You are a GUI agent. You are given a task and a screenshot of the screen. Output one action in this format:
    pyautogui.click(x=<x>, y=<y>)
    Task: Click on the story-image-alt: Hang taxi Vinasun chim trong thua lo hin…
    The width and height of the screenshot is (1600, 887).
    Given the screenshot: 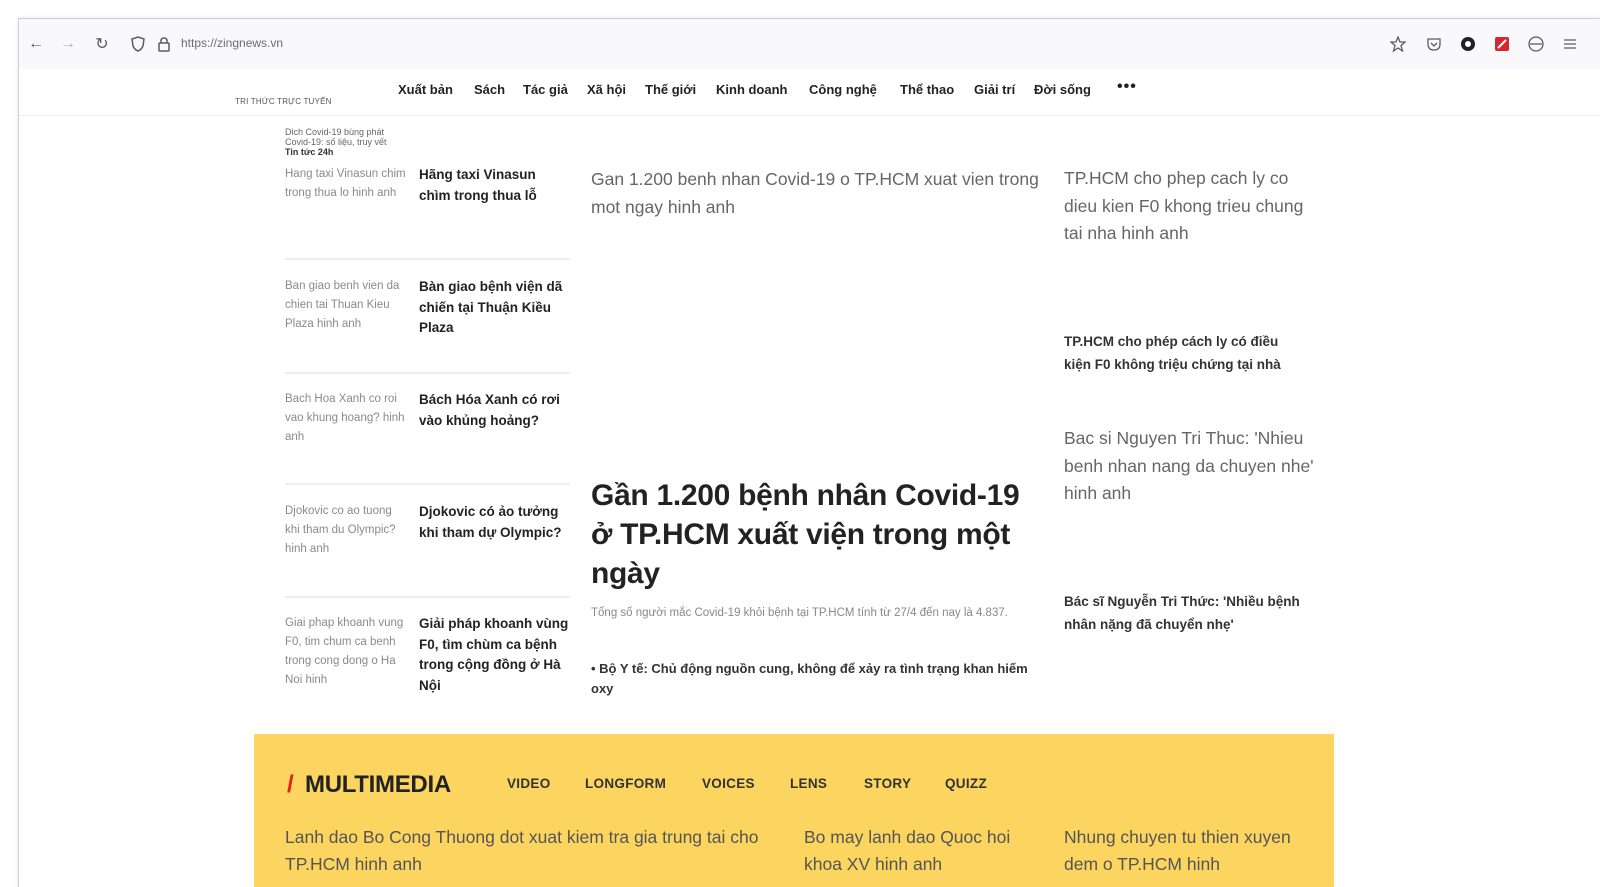 What is the action you would take?
    pyautogui.click(x=346, y=184)
    